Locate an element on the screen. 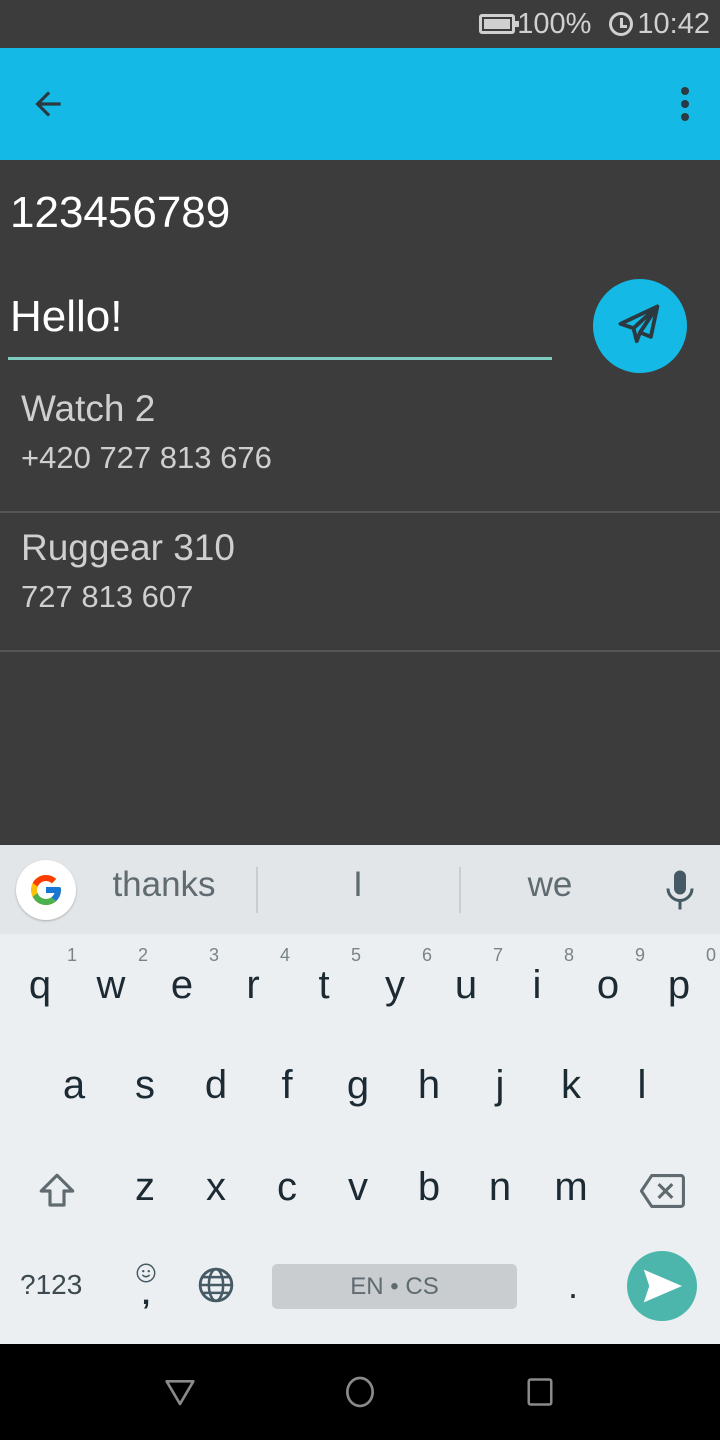 The height and width of the screenshot is (1440, 720). key-j: j is located at coordinates (500, 1085).